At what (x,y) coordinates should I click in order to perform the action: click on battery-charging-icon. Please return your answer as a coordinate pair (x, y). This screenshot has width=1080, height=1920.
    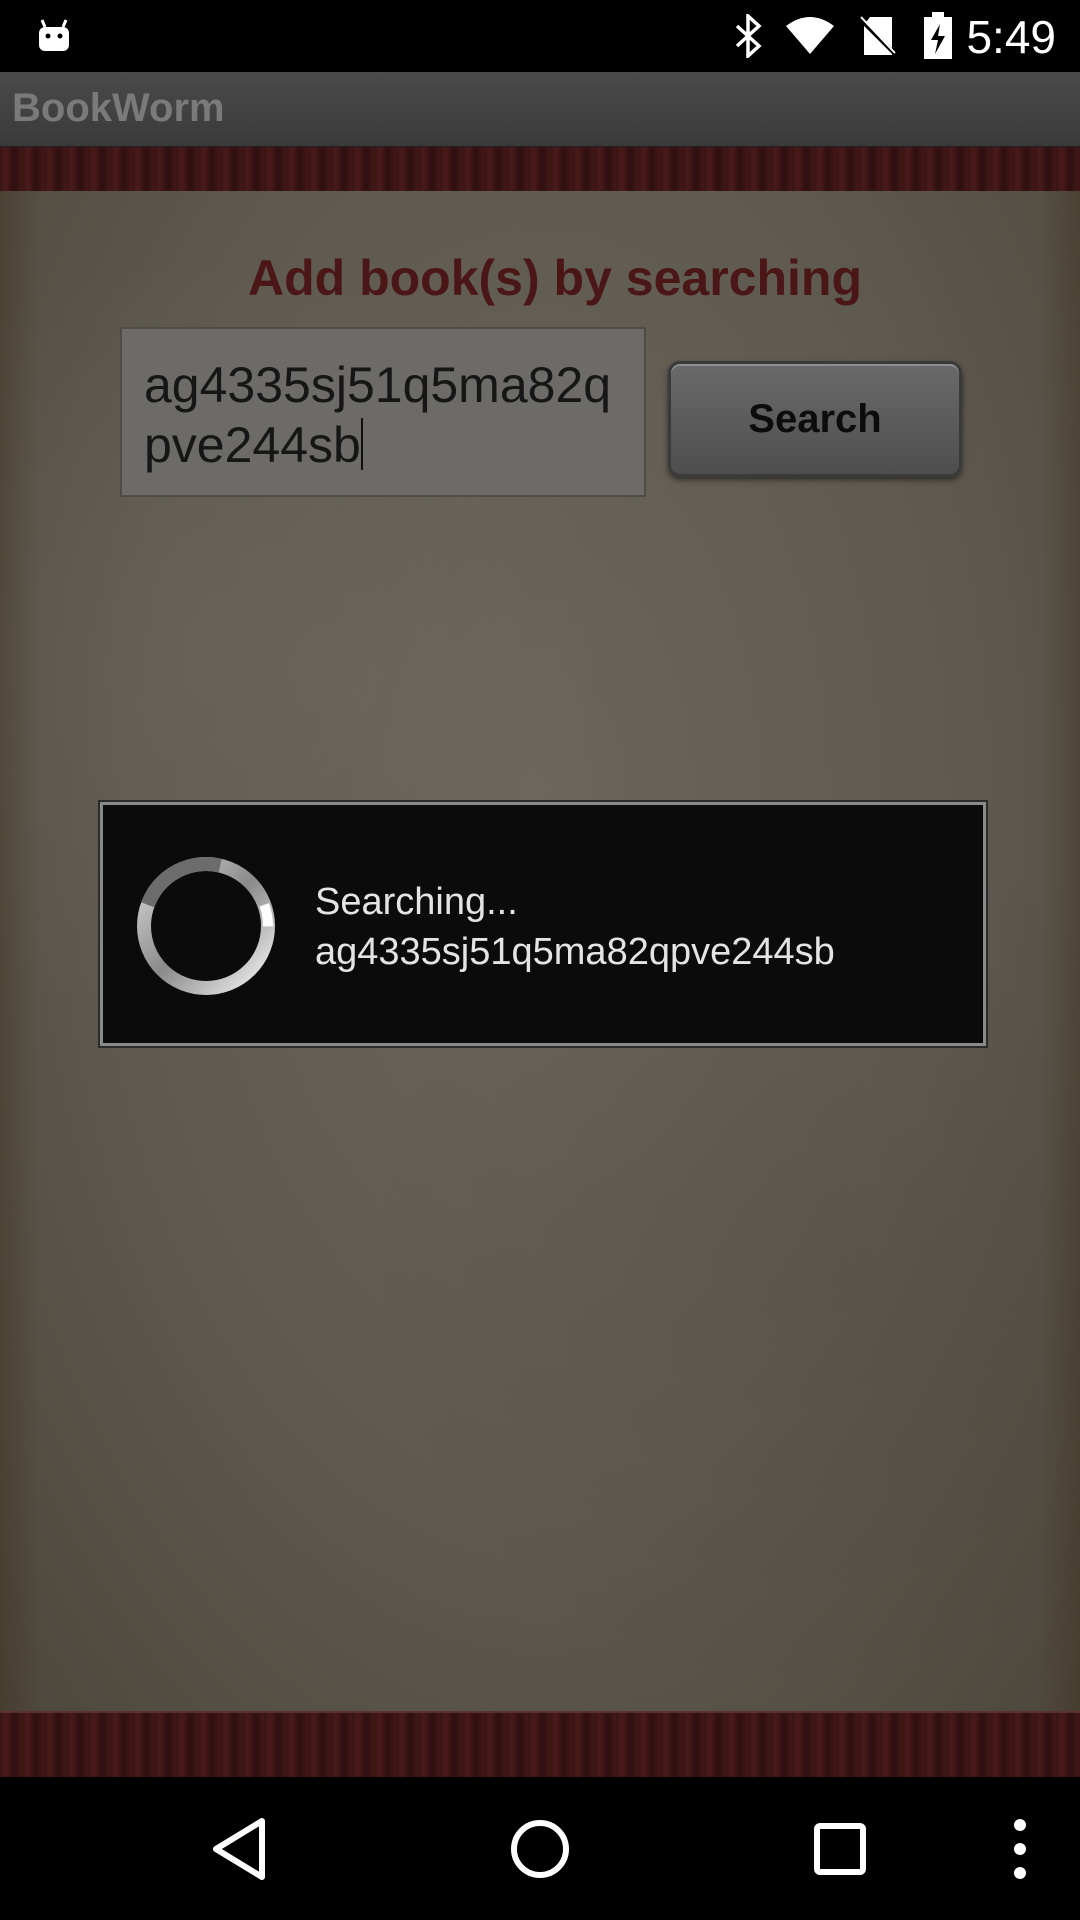
    Looking at the image, I should click on (938, 36).